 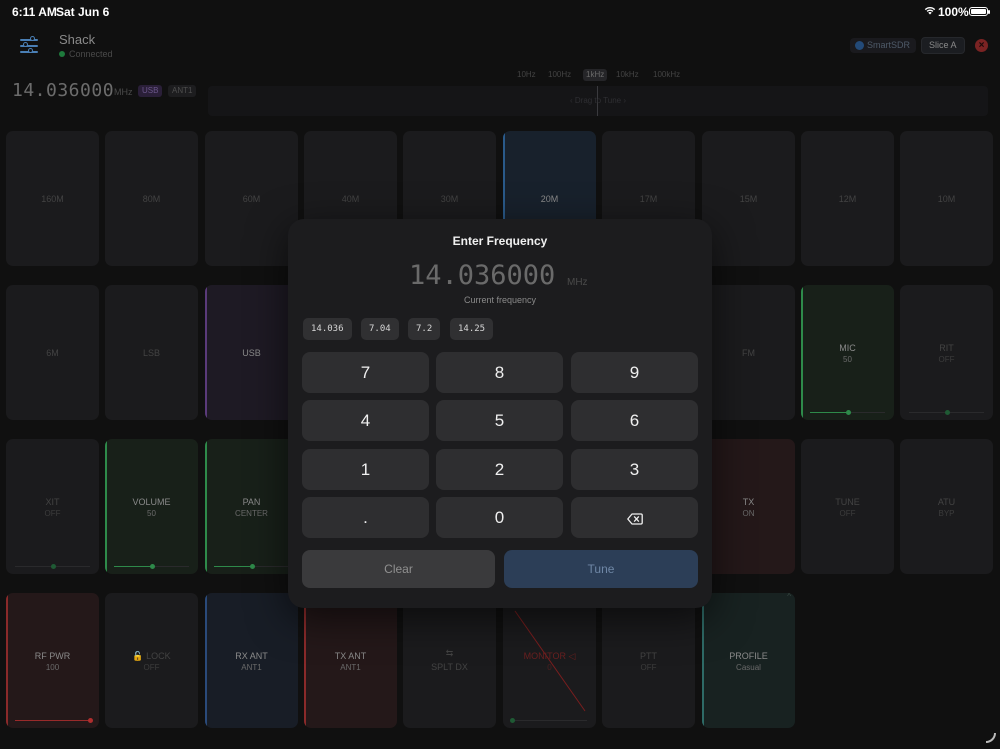 What do you see at coordinates (151, 352) in the screenshot?
I see `mode-tile-lsb: LSB` at bounding box center [151, 352].